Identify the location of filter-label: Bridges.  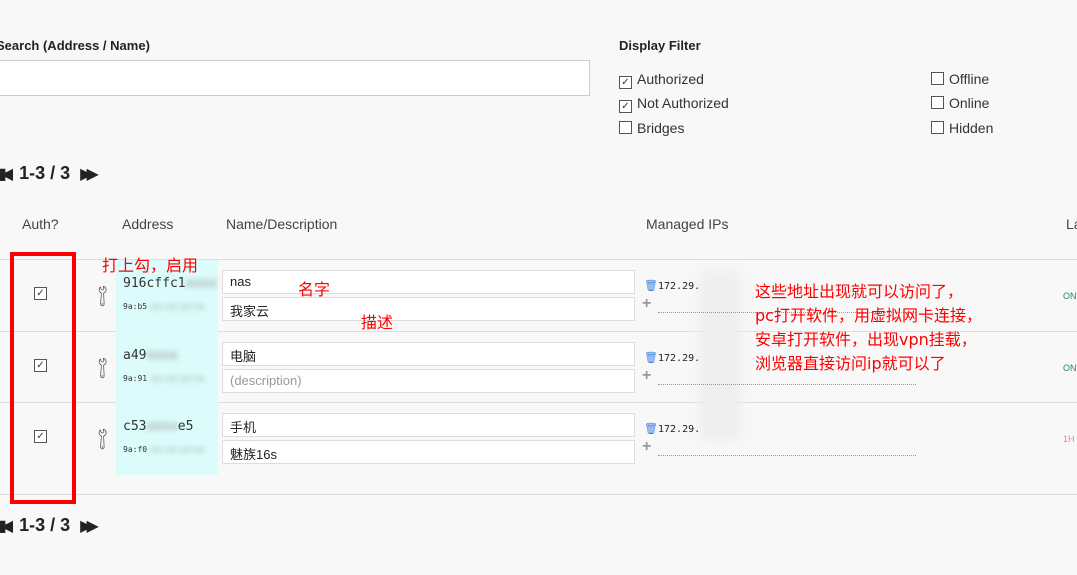
(661, 128).